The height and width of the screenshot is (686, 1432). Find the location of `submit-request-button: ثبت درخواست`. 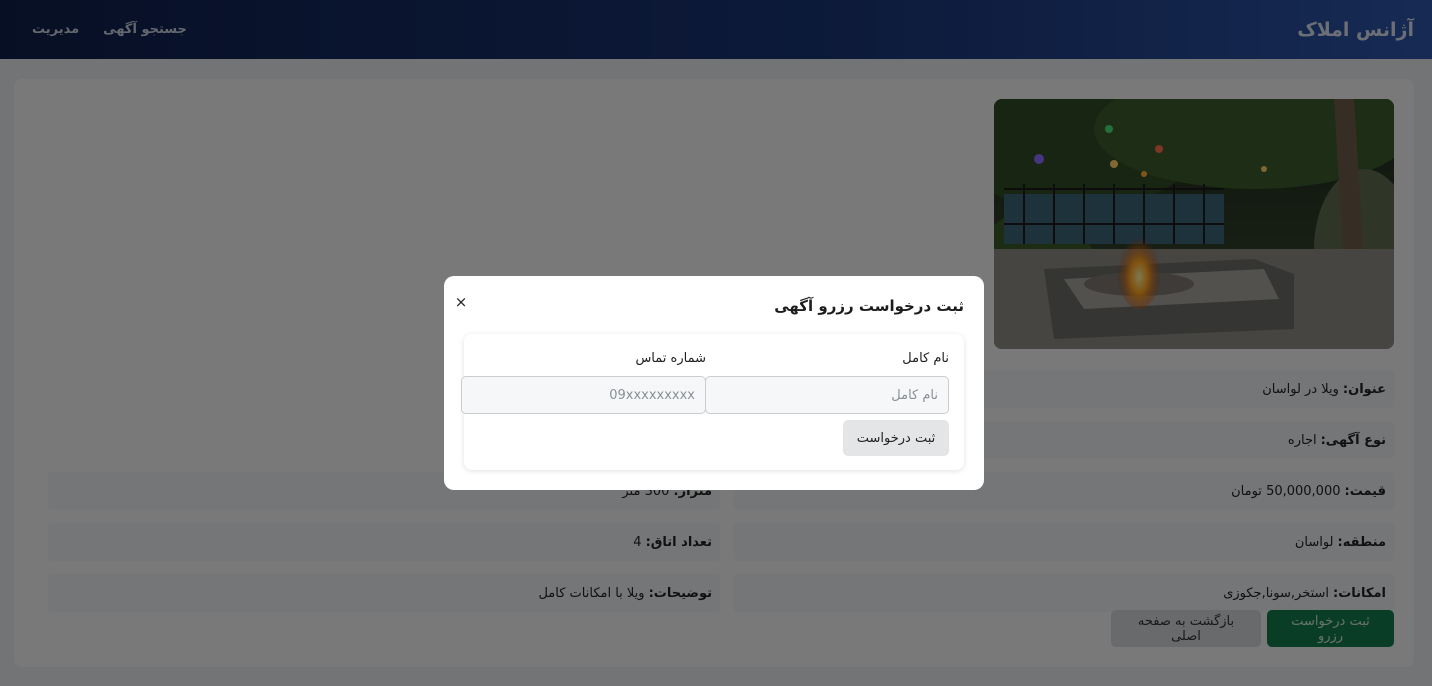

submit-request-button: ثبت درخواست is located at coordinates (896, 438).